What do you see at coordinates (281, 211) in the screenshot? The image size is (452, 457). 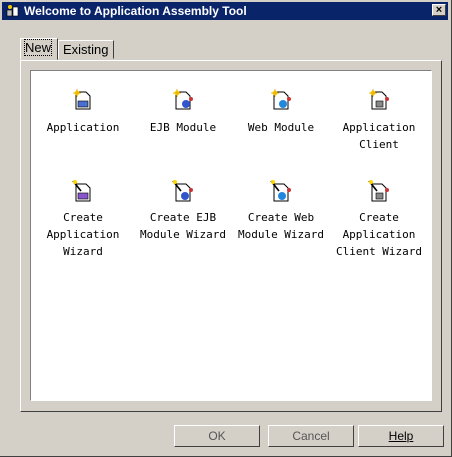 I see `create-web-module-wizard: Create Web Module Wizard` at bounding box center [281, 211].